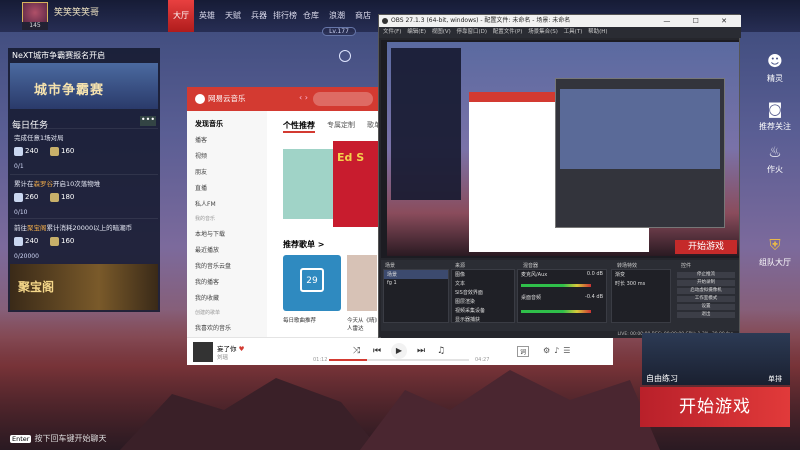  I want to click on back-forward-icon: ‹ ›, so click(303, 97).